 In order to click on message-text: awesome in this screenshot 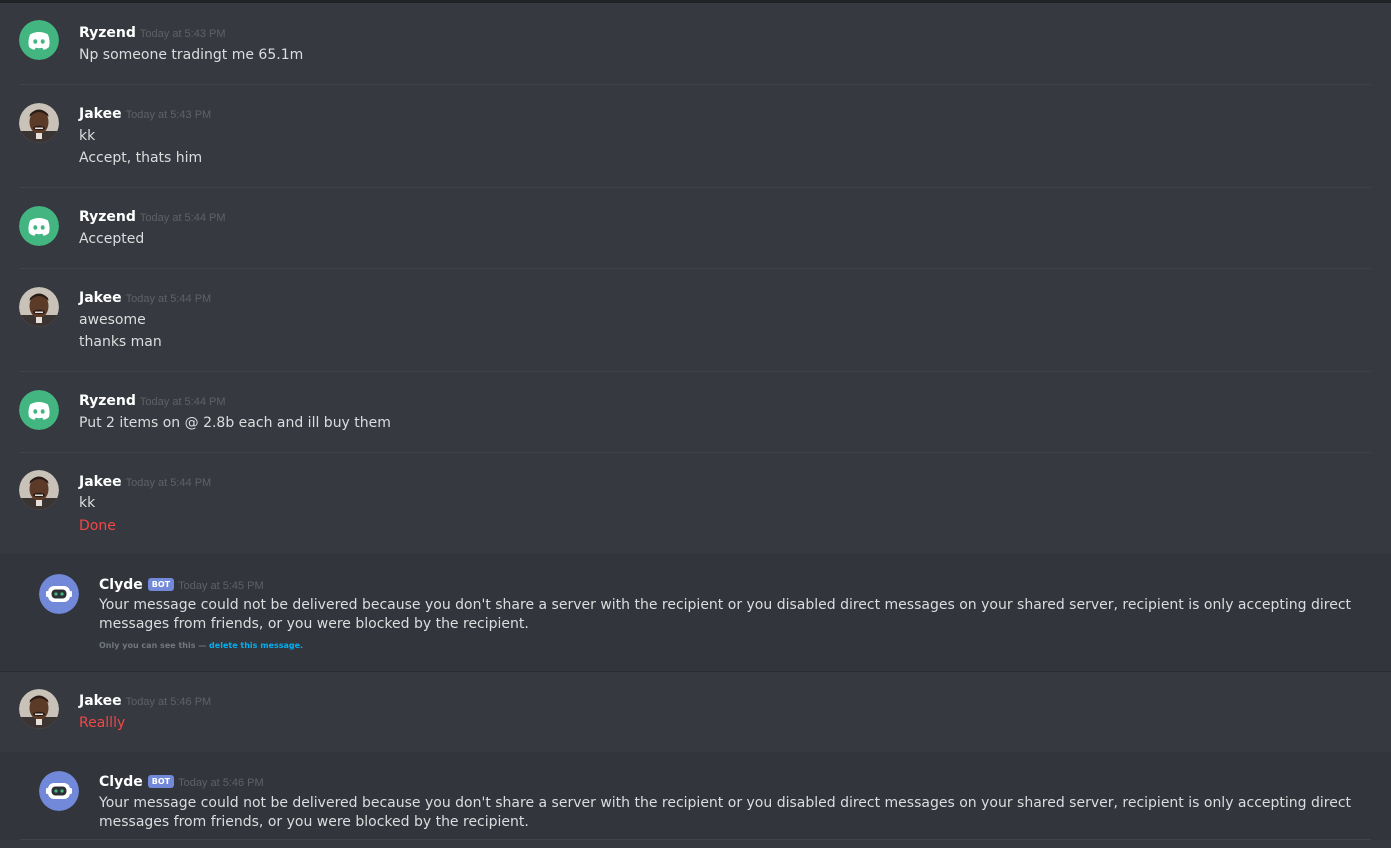, I will do `click(112, 320)`.